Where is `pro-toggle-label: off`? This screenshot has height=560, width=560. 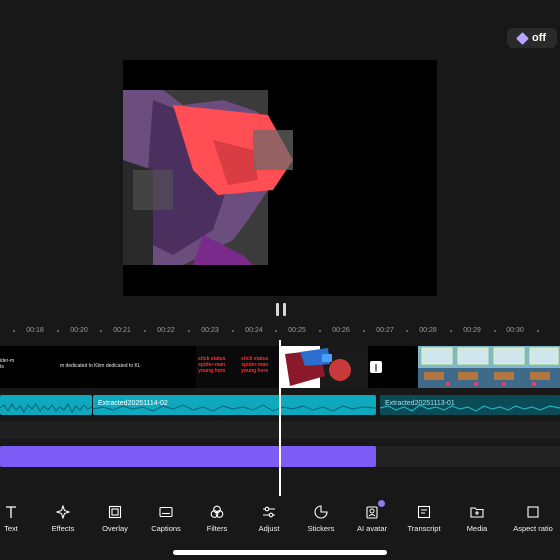 pro-toggle-label: off is located at coordinates (539, 38).